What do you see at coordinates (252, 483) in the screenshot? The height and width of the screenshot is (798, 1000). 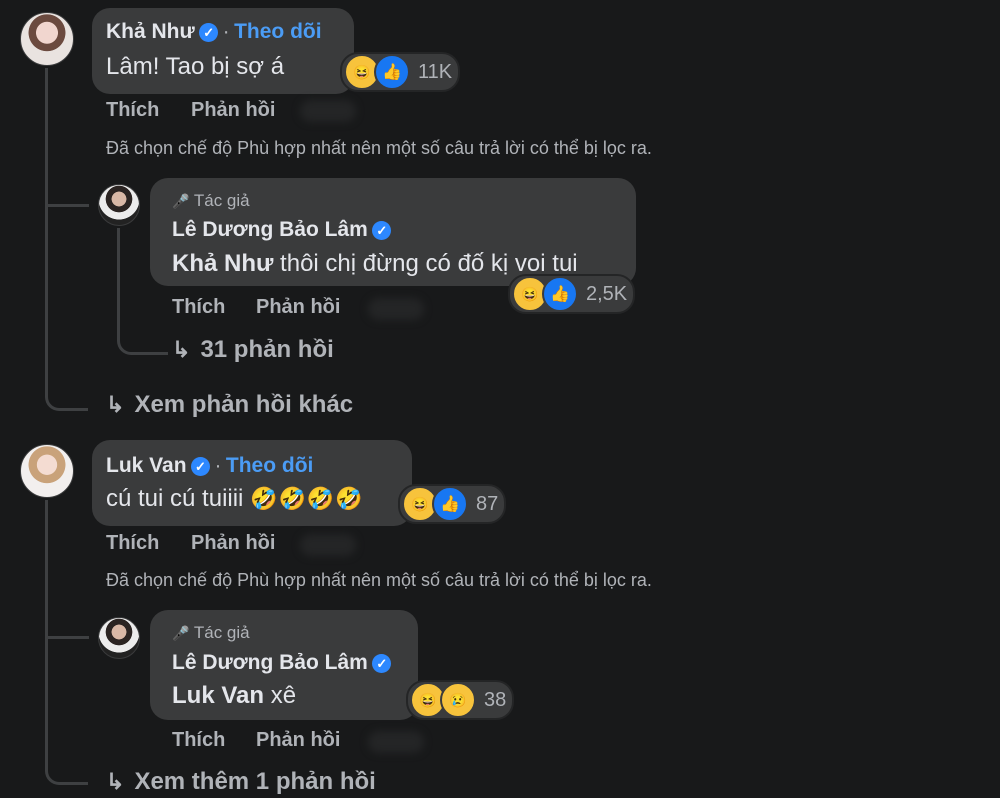 I see `comment-bubble-luk-van` at bounding box center [252, 483].